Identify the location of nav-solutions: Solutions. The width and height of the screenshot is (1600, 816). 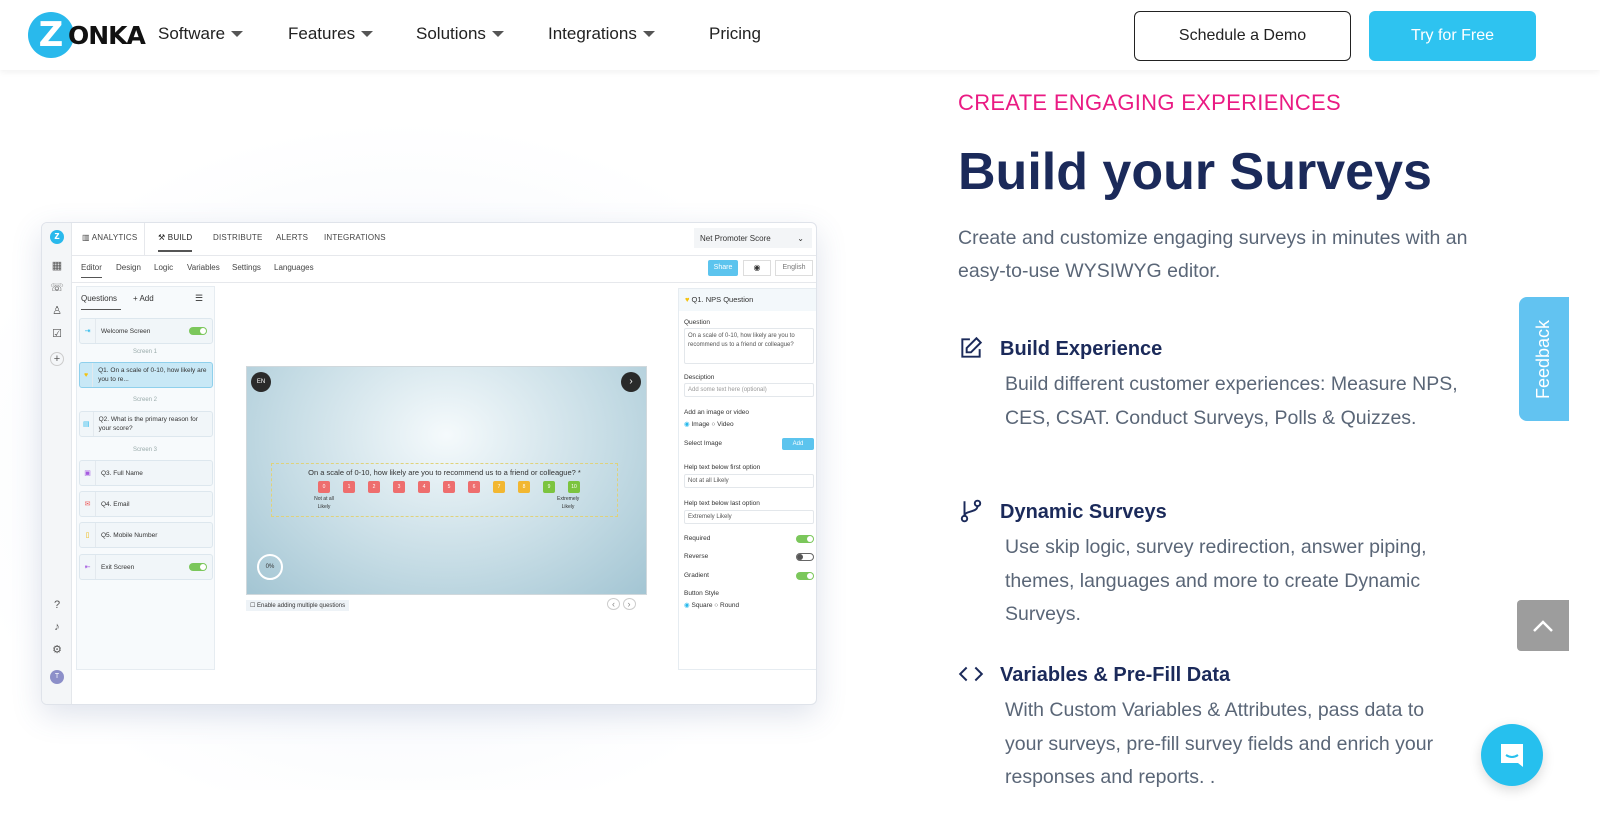
(460, 34).